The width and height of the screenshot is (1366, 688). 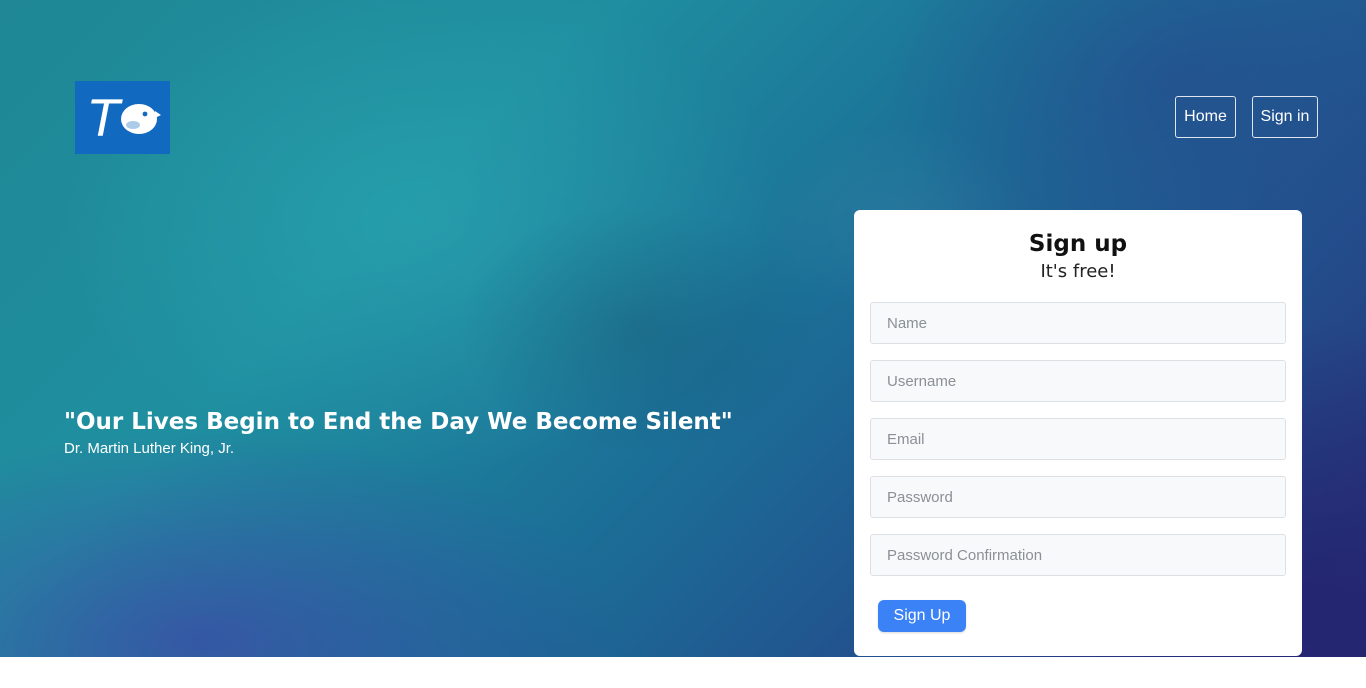 What do you see at coordinates (1078, 244) in the screenshot?
I see `signup-title: Sign up` at bounding box center [1078, 244].